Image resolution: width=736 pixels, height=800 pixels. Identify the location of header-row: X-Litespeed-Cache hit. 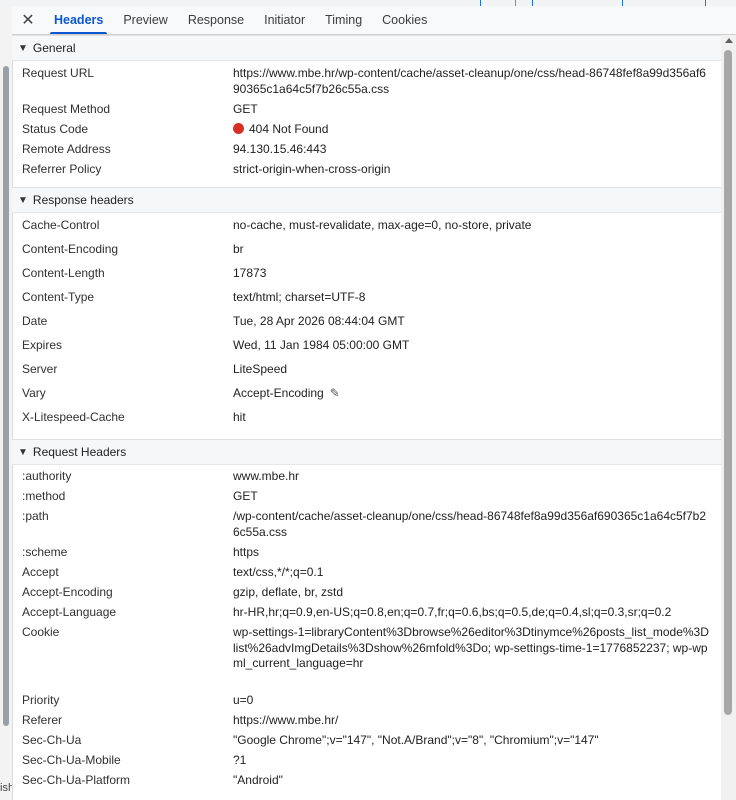
(366, 421).